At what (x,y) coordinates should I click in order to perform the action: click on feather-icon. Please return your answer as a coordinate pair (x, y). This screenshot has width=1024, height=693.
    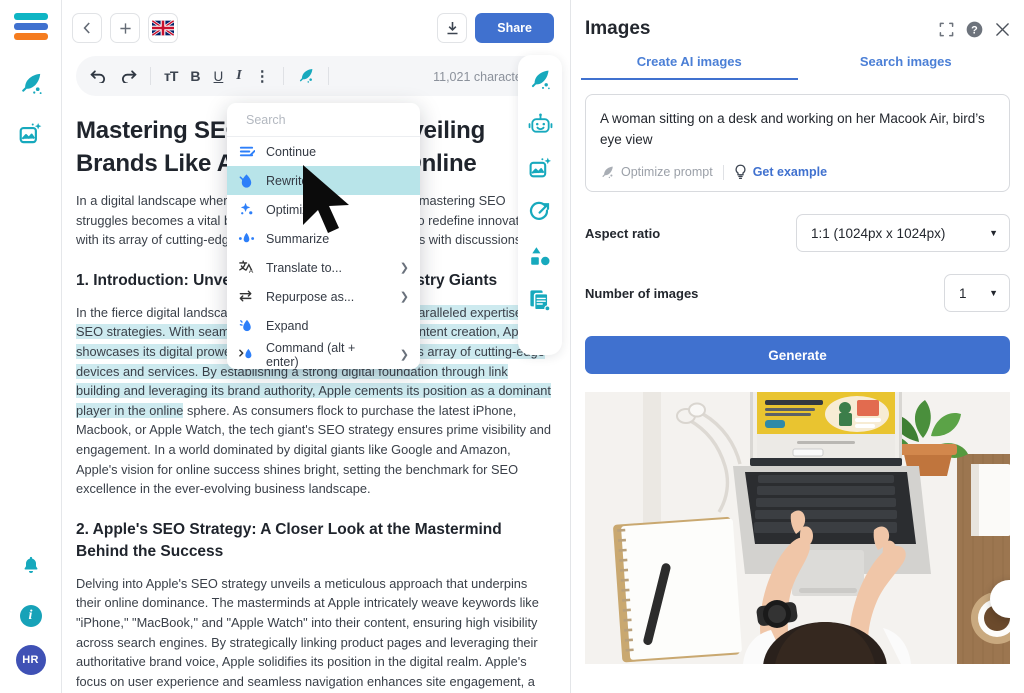
    Looking at the image, I should click on (607, 172).